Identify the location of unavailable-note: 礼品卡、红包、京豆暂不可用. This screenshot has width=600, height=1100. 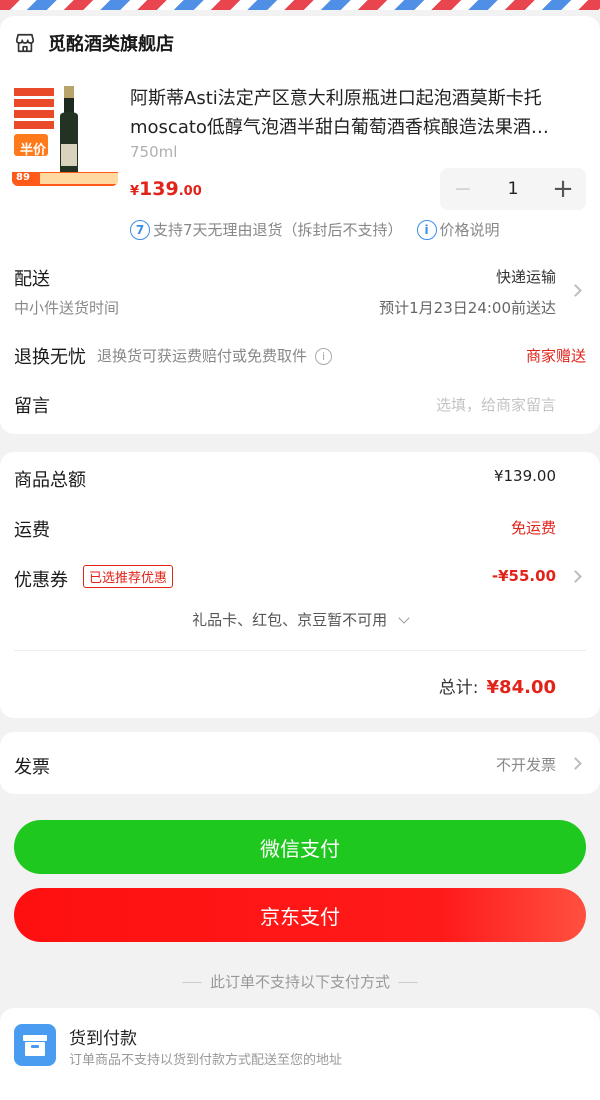
(300, 619).